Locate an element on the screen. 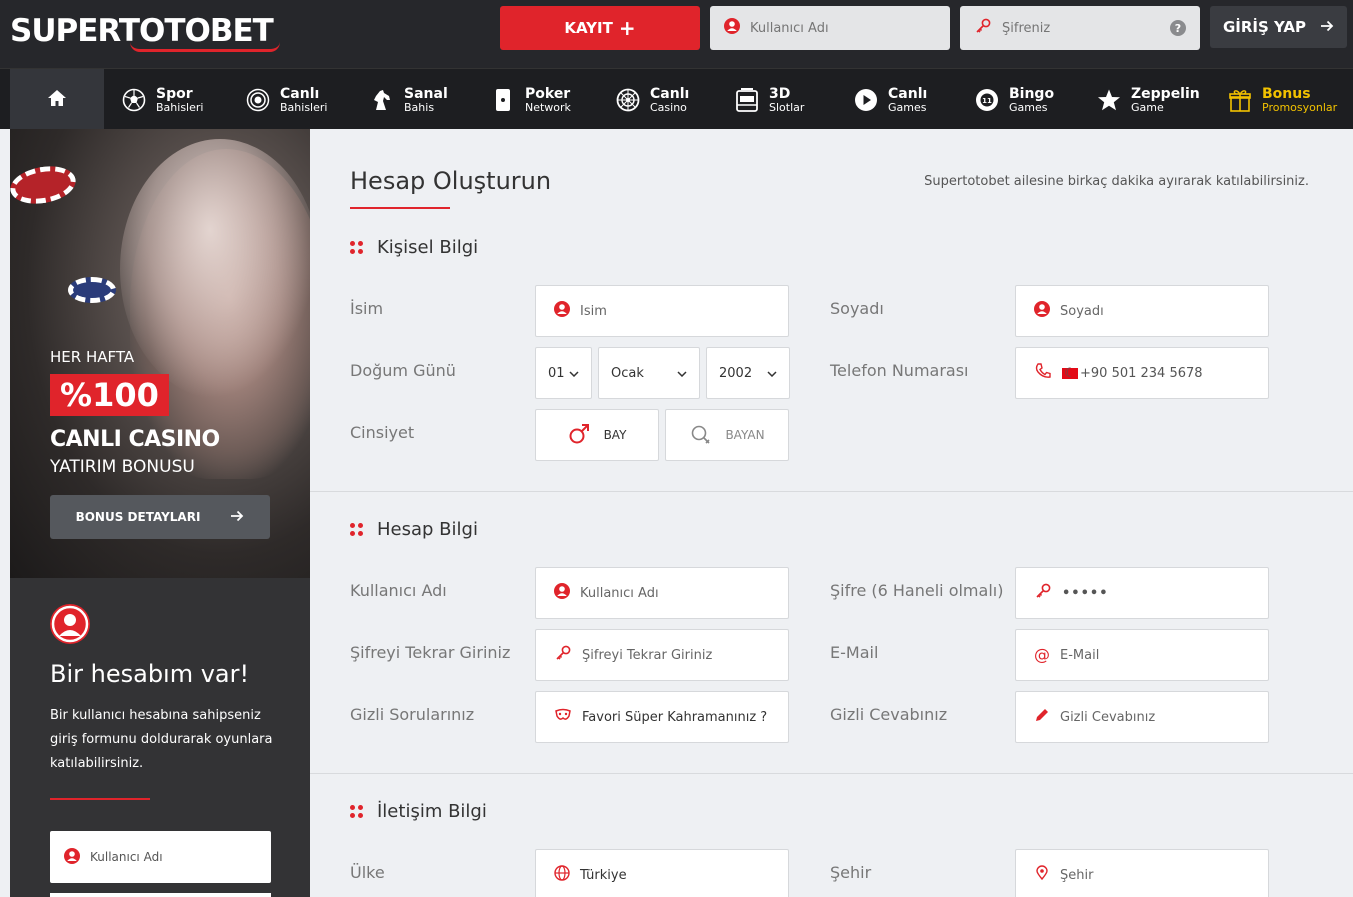 Image resolution: width=1353 pixels, height=897 pixels. nav-sub: Bahis is located at coordinates (419, 107).